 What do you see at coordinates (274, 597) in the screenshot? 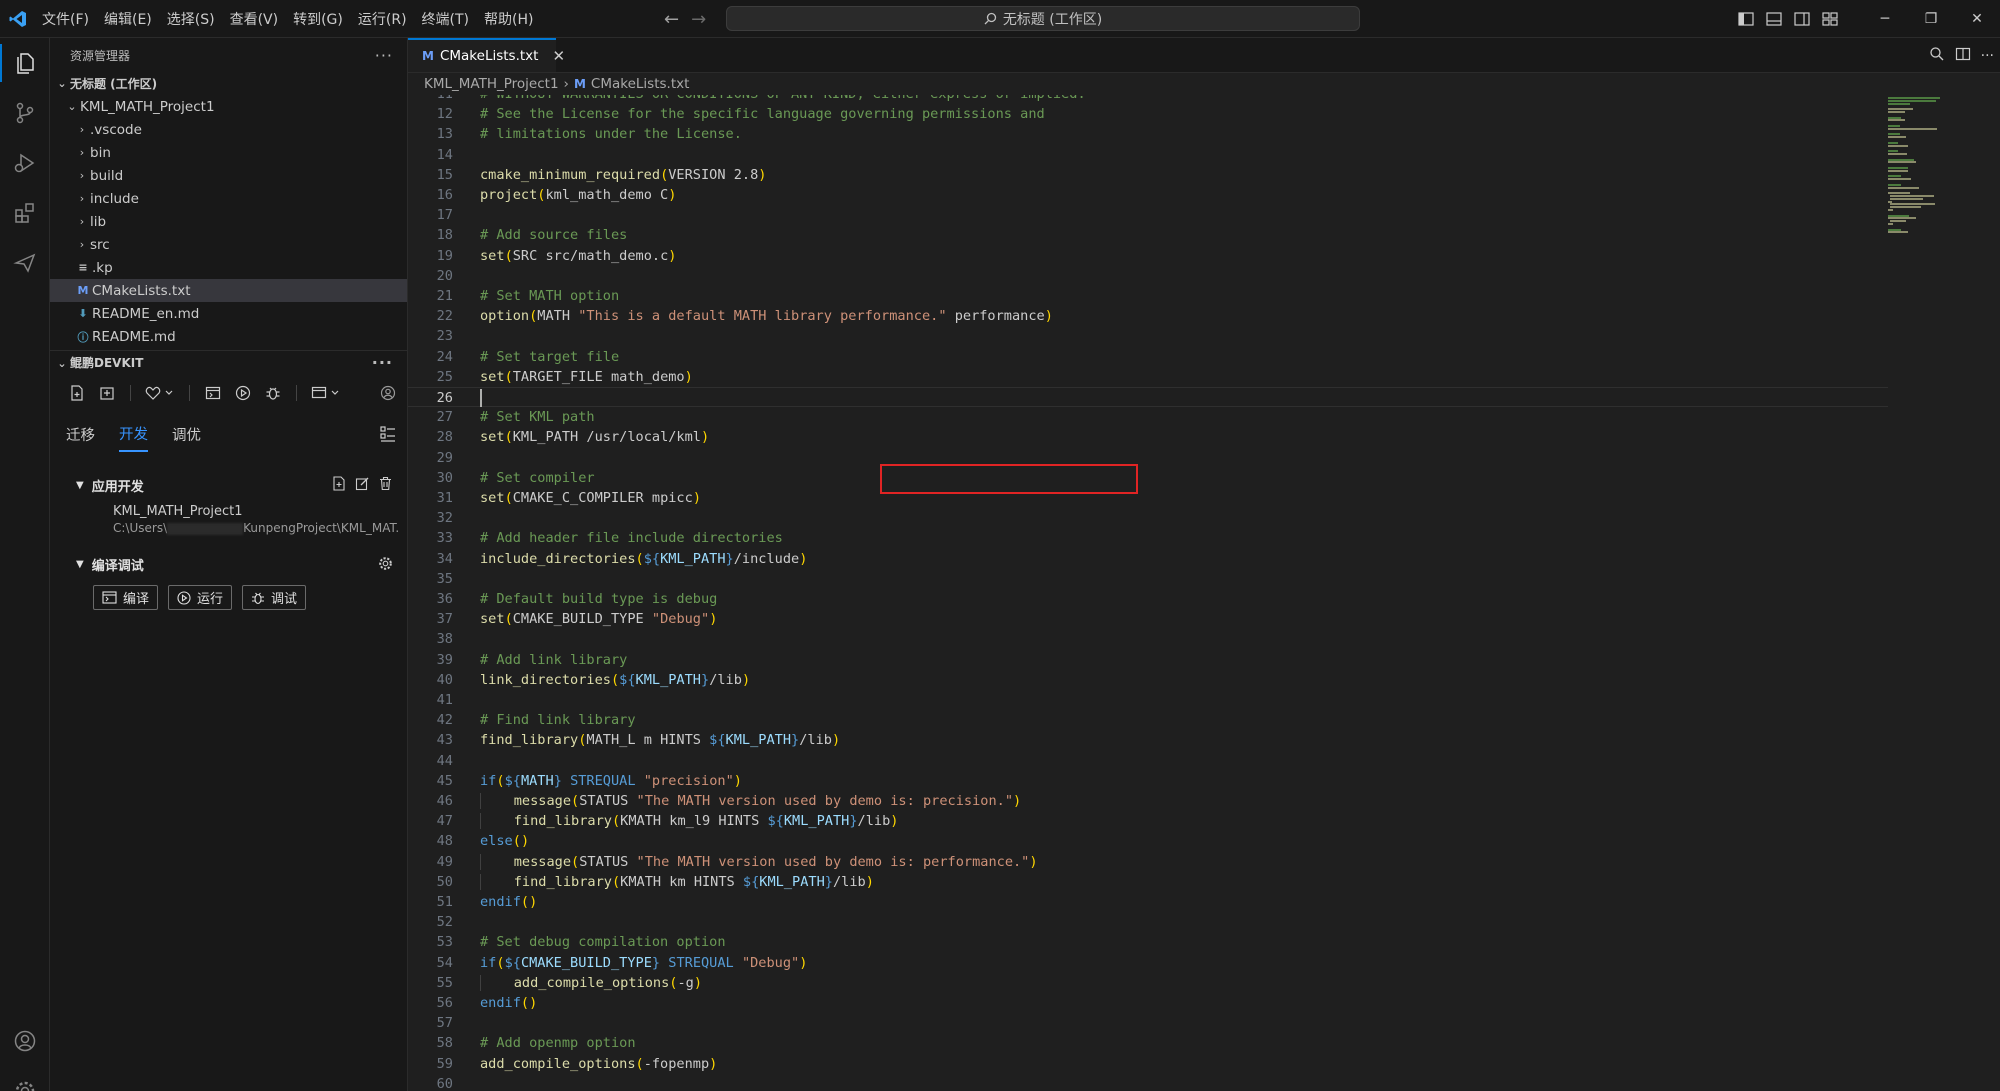
I see `debug-button: 调试` at bounding box center [274, 597].